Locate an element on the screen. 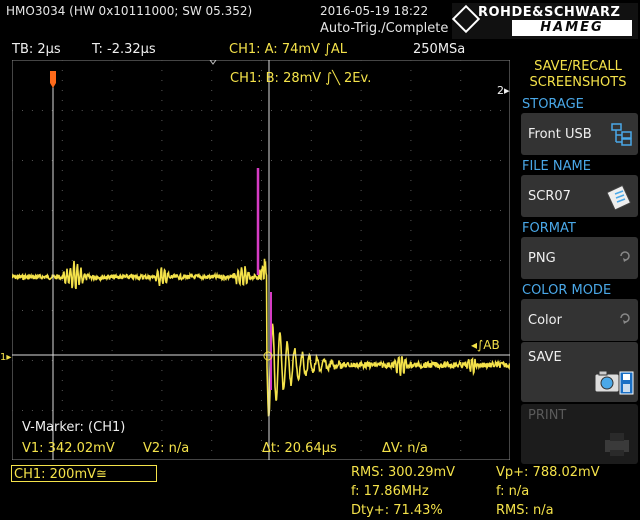 The image size is (640, 520). brand-name: ROHDE&SCHWARZ is located at coordinates (549, 12).